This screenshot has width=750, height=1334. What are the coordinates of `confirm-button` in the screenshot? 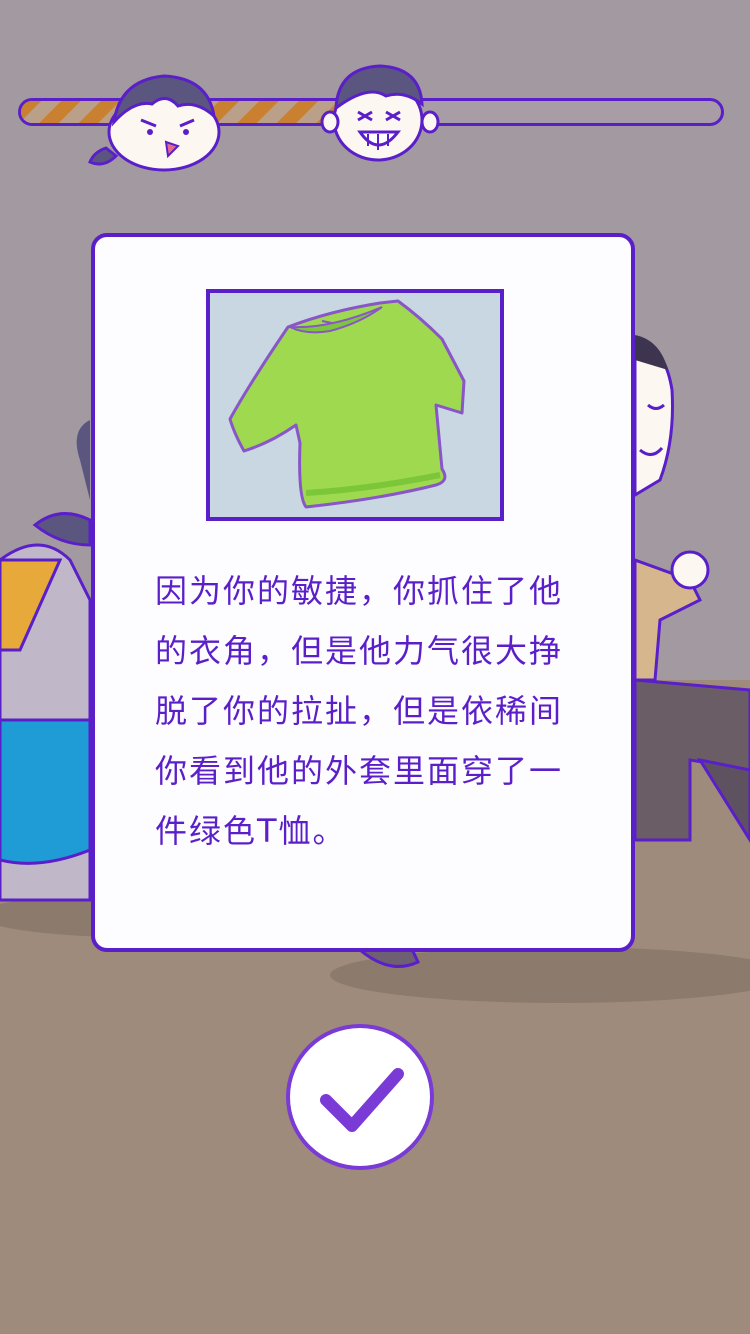 It's located at (360, 1097).